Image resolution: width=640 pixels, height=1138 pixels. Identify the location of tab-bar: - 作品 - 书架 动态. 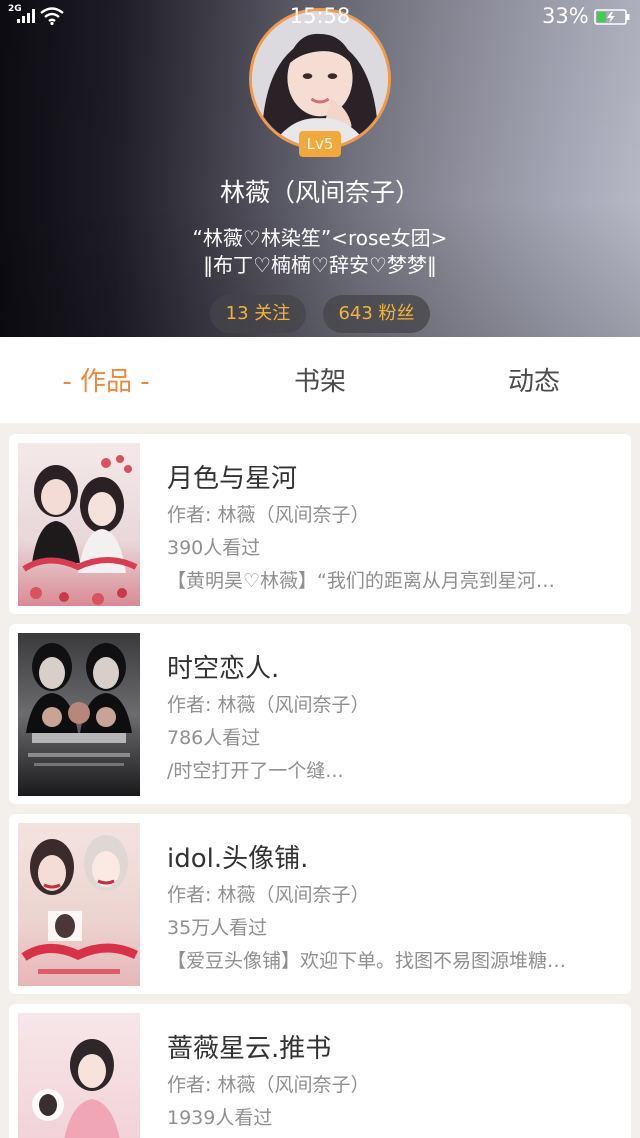
(320, 380).